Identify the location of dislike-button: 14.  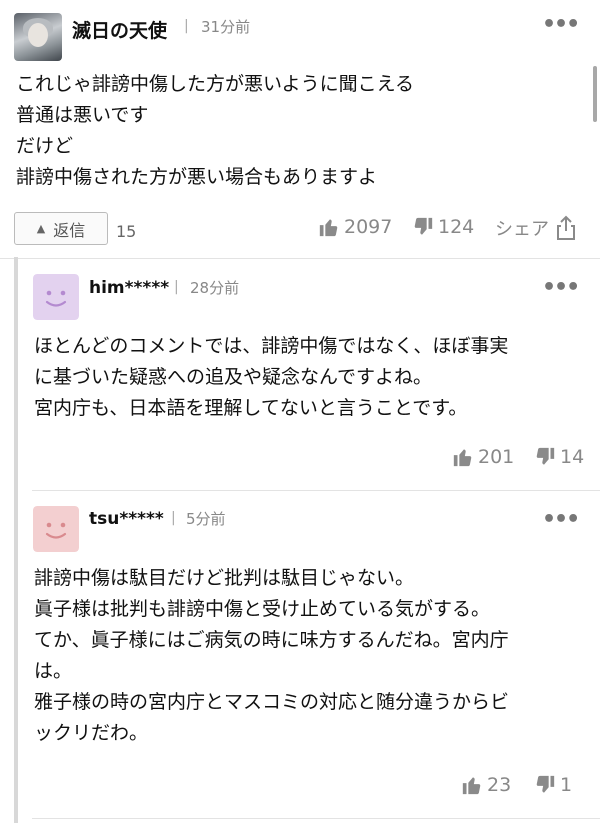
(559, 457).